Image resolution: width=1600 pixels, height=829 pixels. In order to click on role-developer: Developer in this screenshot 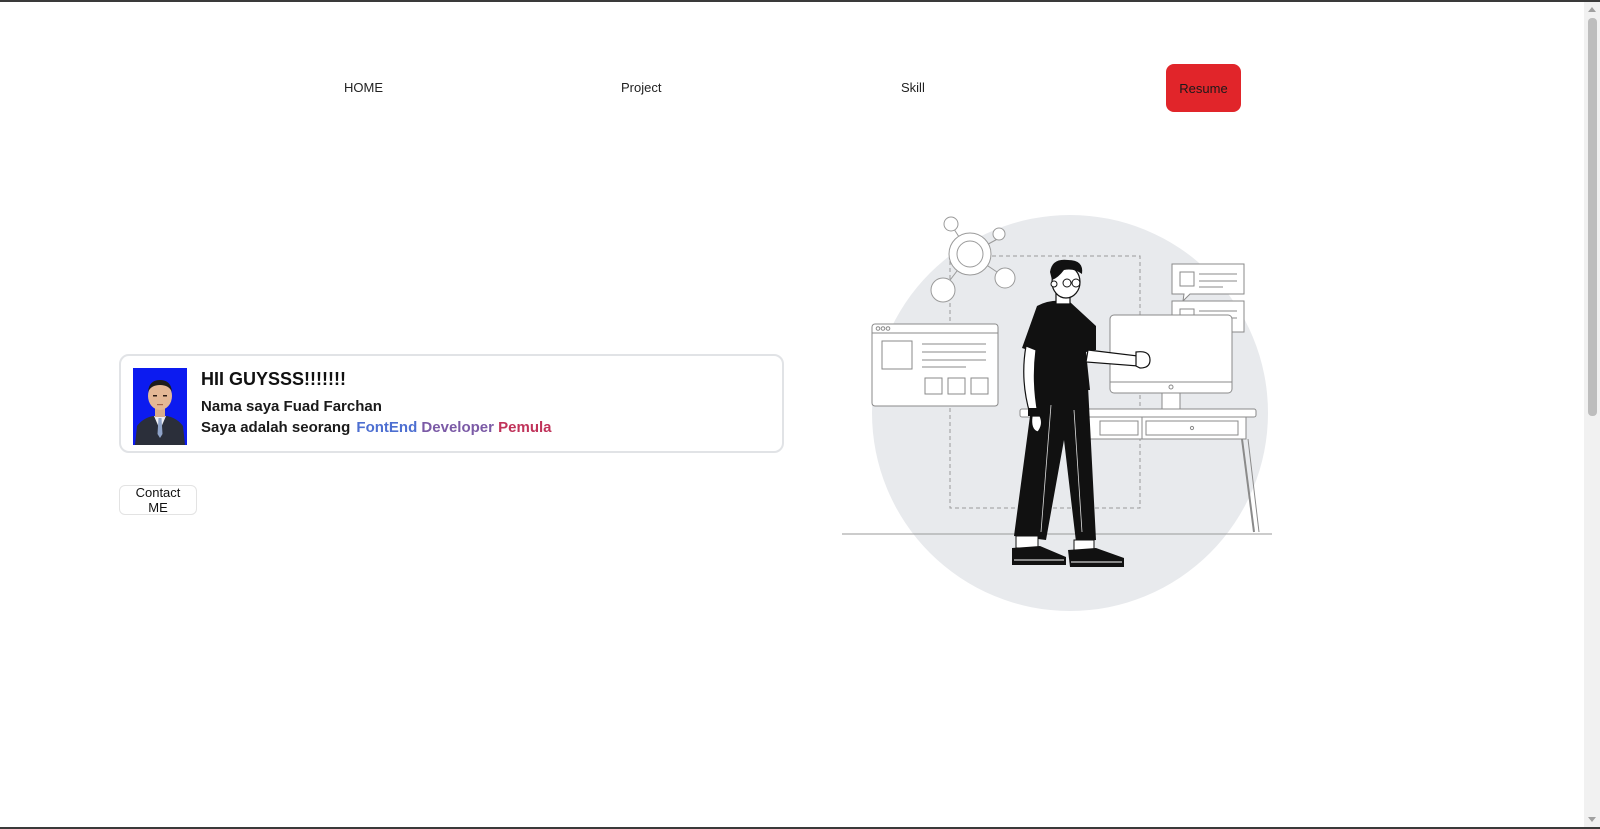, I will do `click(457, 427)`.